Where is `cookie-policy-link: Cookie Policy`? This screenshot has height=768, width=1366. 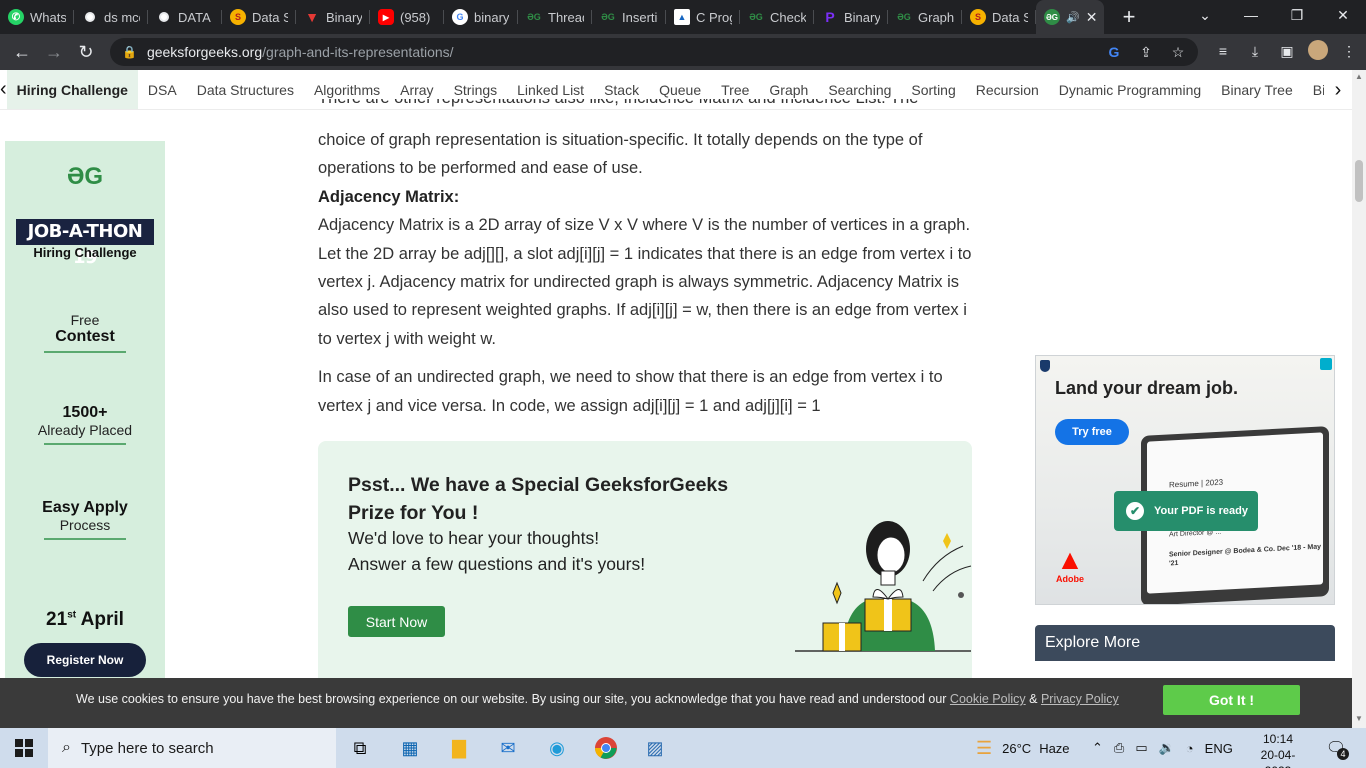
cookie-policy-link: Cookie Policy is located at coordinates (988, 699).